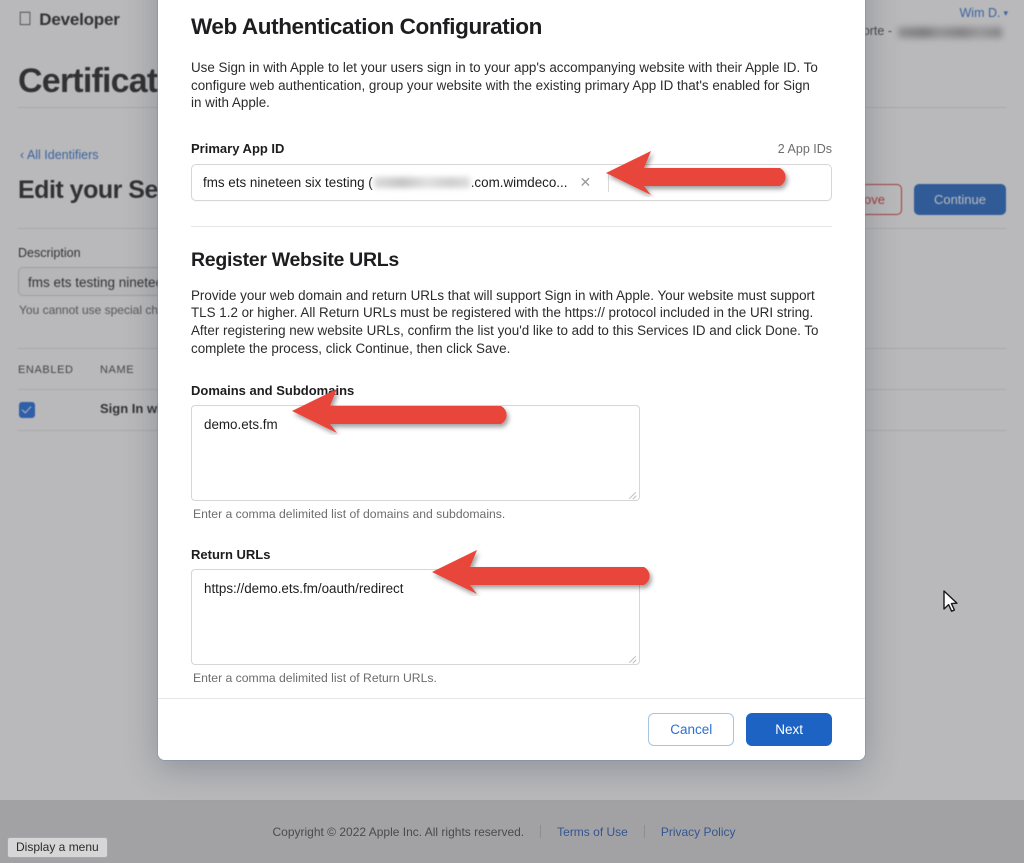 The height and width of the screenshot is (863, 1024). Describe the element at coordinates (698, 832) in the screenshot. I see `privacy-policy-link: Privacy Policy` at that location.